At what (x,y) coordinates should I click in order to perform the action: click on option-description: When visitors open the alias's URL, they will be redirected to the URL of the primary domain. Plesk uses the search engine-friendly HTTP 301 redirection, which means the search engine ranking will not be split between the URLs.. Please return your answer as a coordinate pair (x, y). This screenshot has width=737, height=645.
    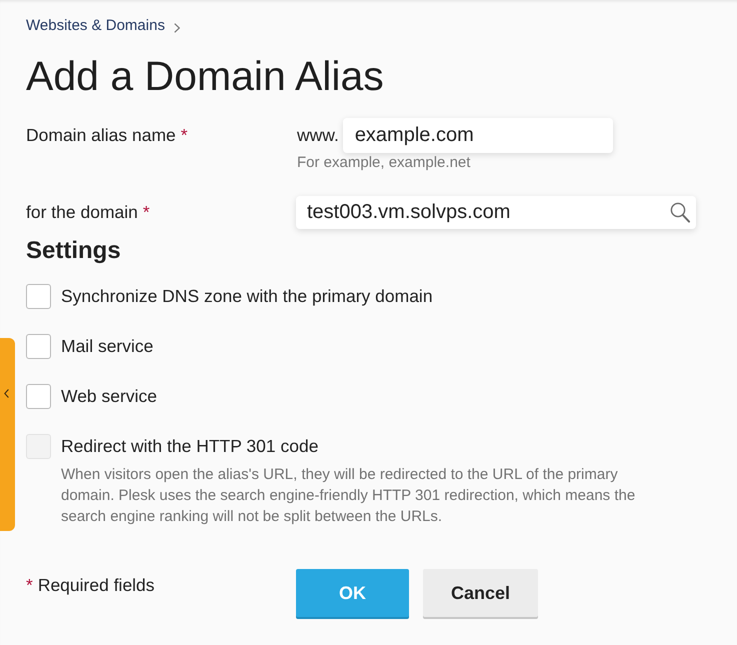
    Looking at the image, I should click on (348, 496).